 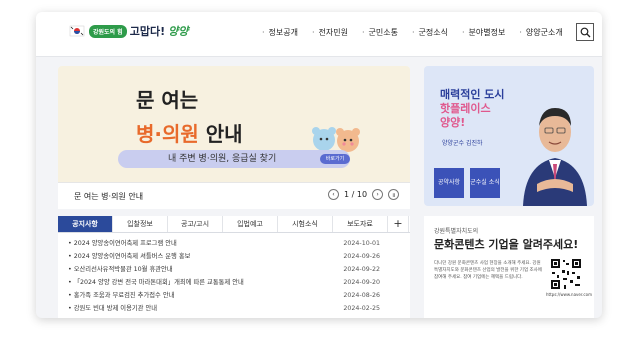 I want to click on nav-item-about: 양양군소개, so click(x=540, y=32).